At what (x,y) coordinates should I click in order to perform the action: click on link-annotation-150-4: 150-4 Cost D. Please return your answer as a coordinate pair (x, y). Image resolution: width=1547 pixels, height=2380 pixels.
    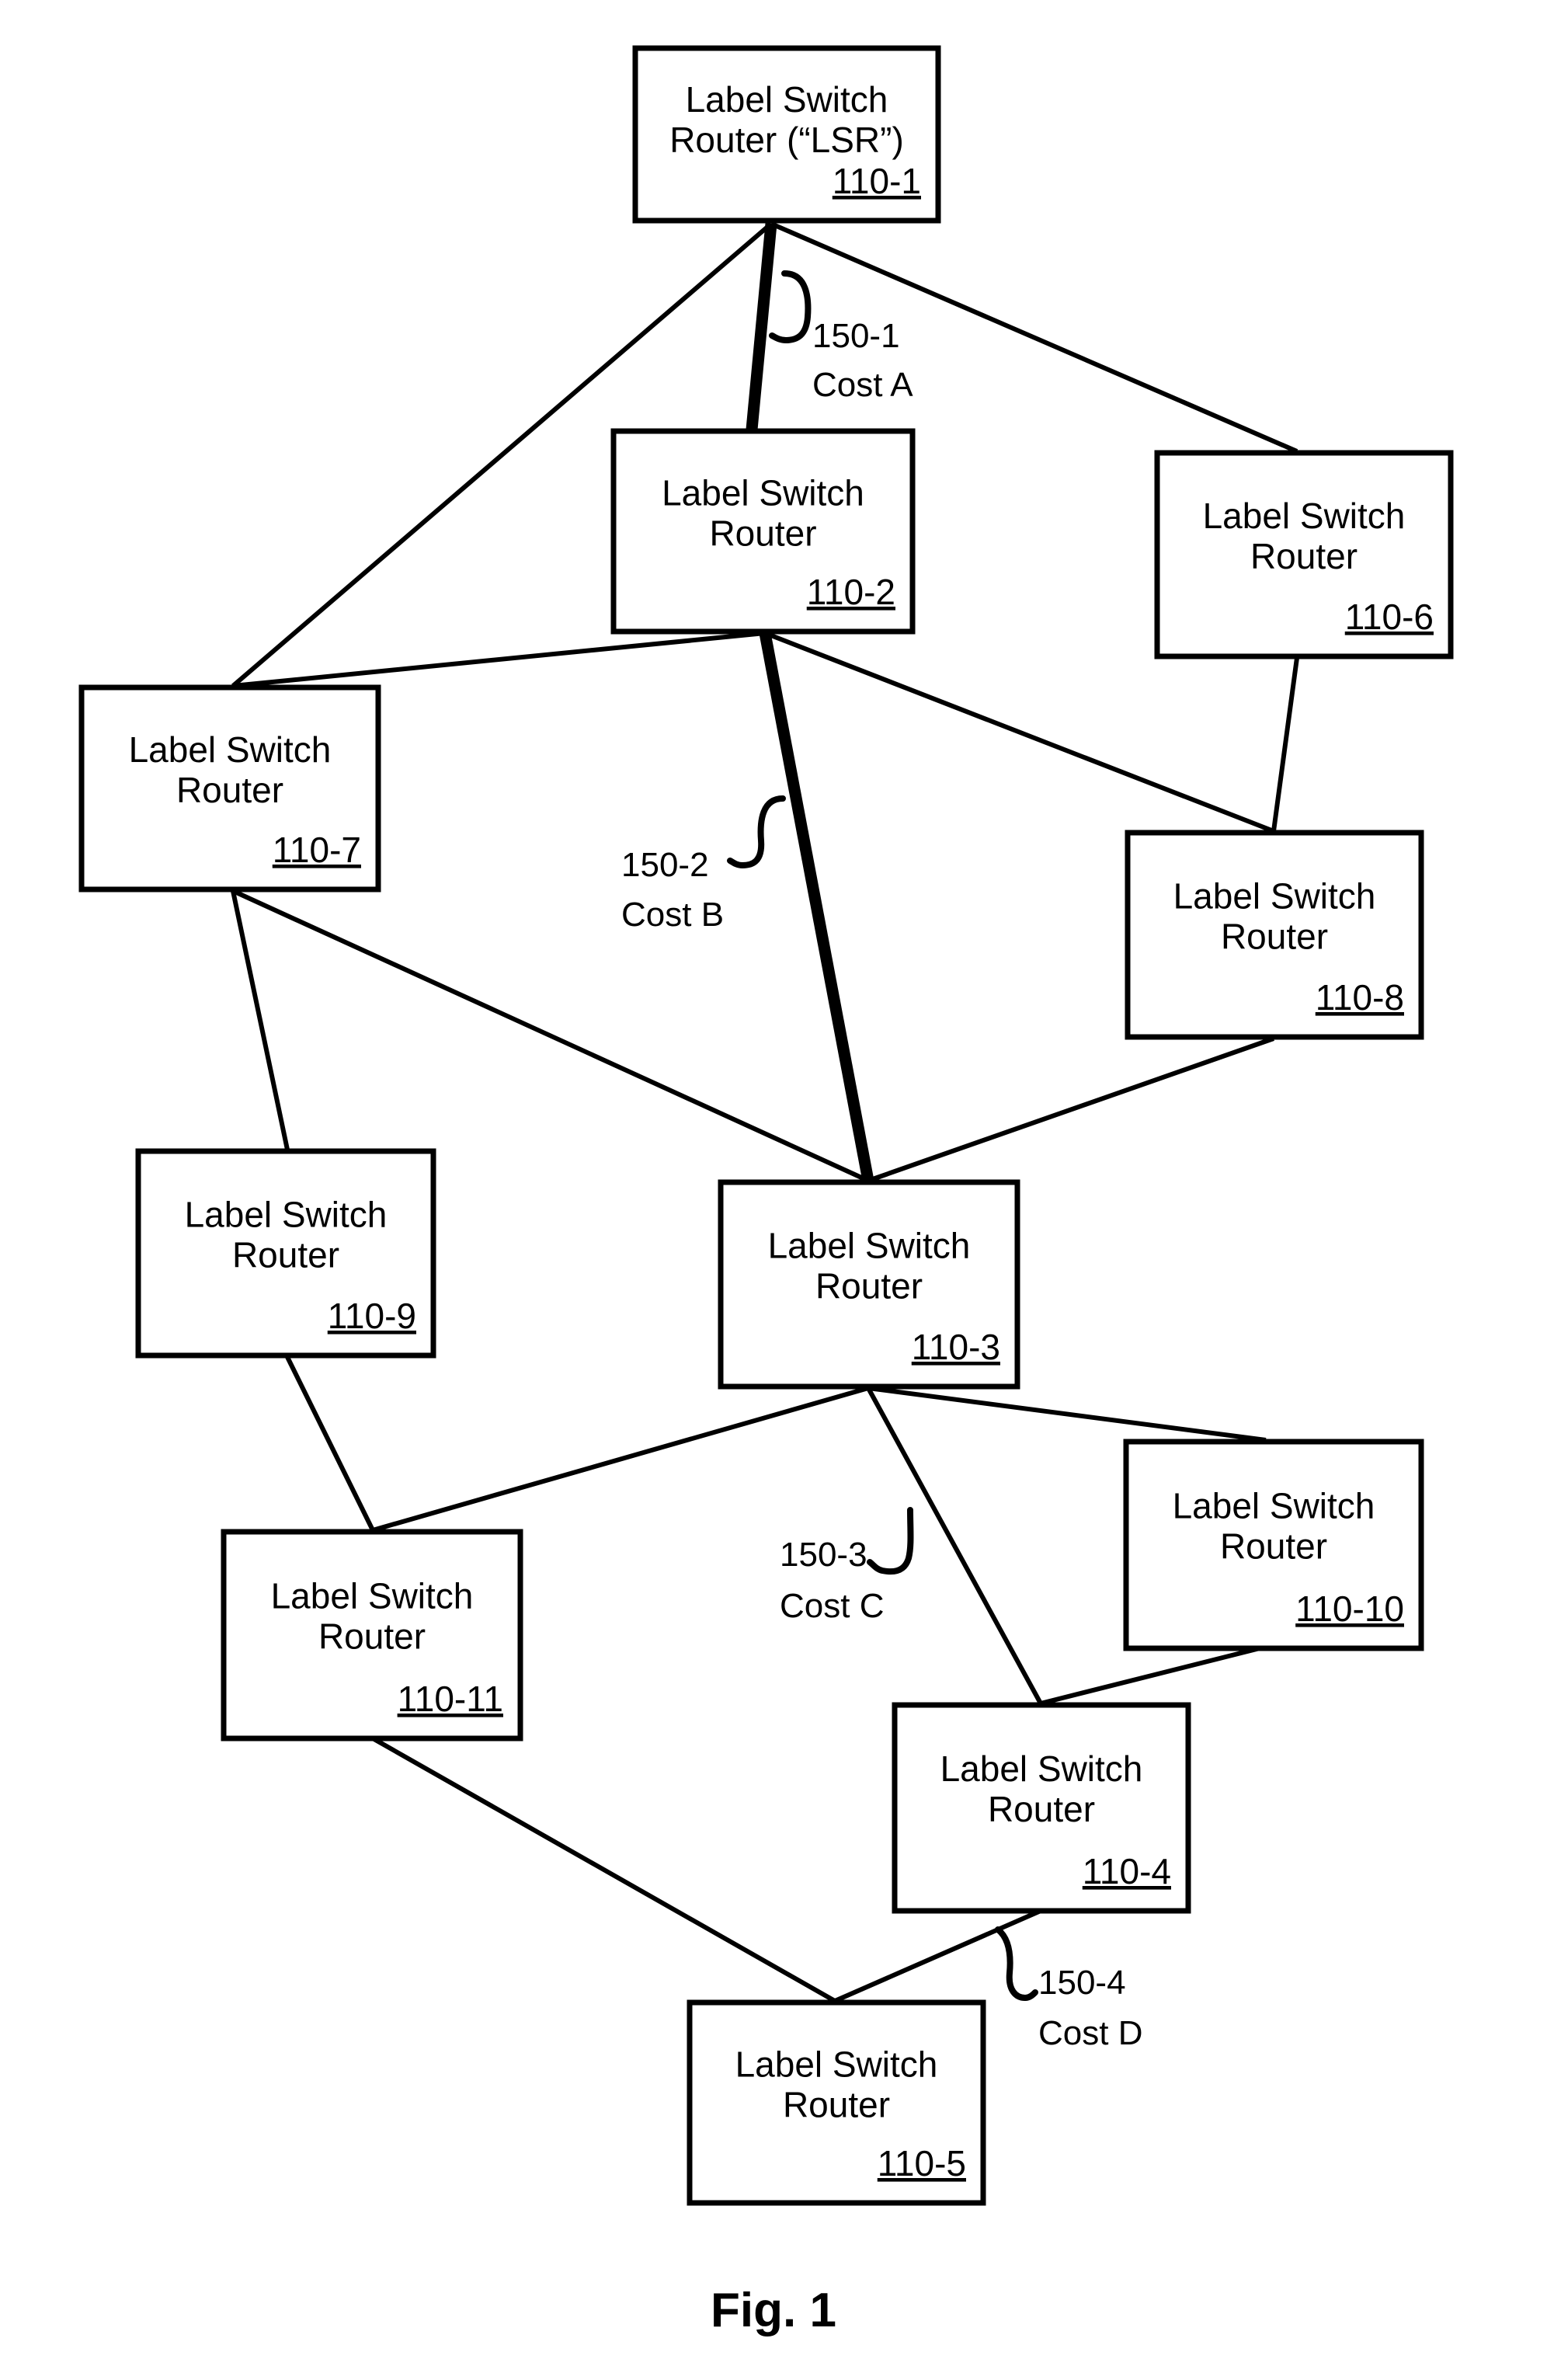
    Looking at the image, I should click on (1069, 1989).